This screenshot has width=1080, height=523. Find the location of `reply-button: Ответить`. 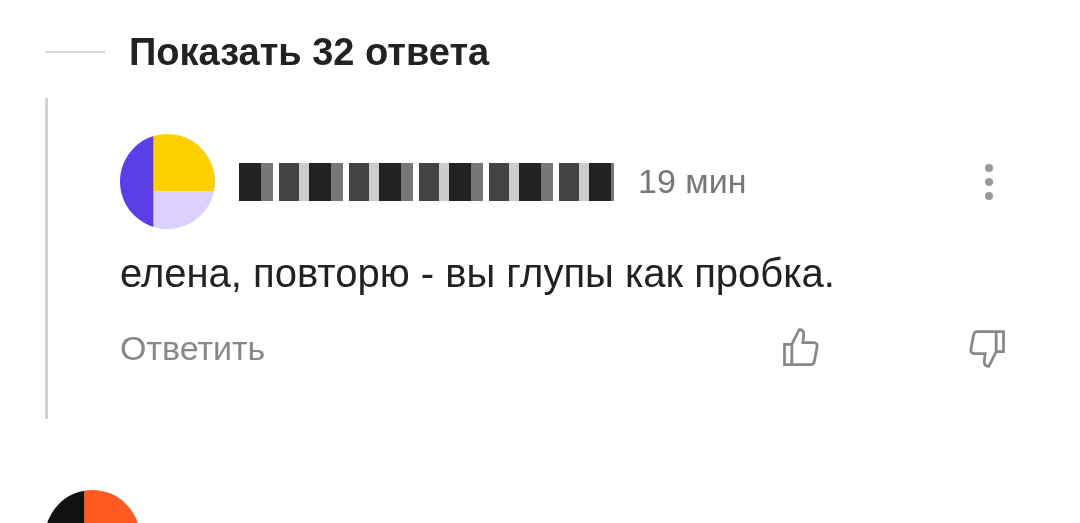

reply-button: Ответить is located at coordinates (193, 348).